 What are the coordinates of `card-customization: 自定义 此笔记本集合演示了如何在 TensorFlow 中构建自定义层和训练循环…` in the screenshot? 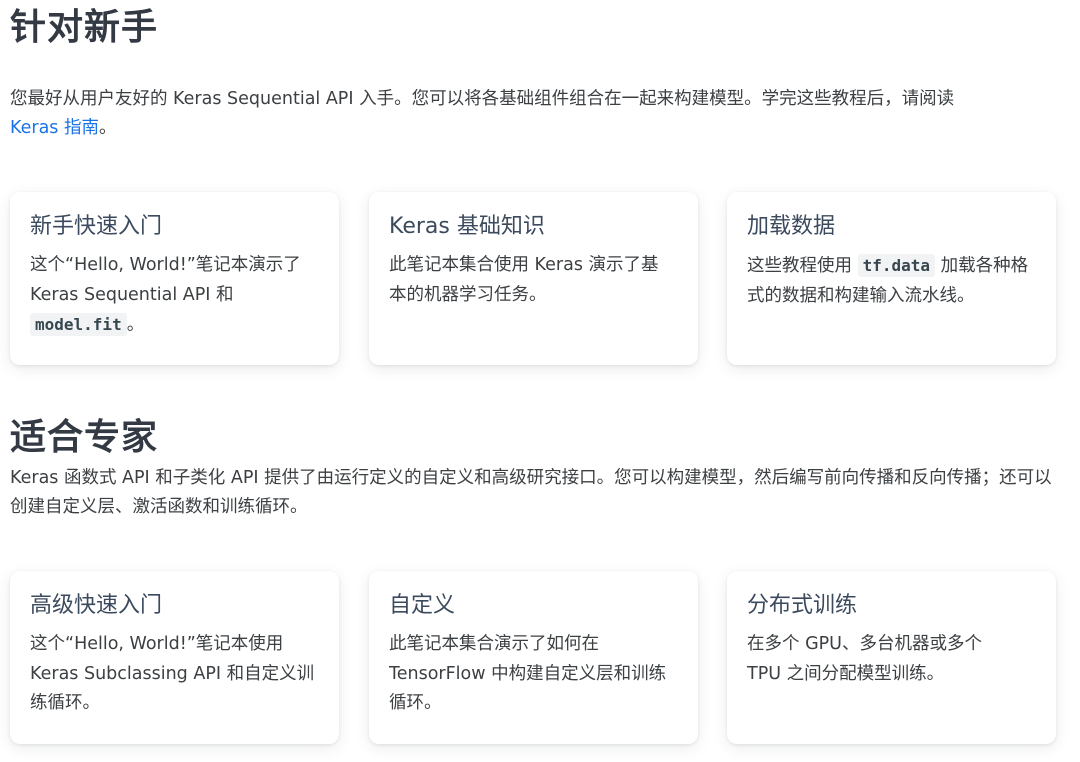 It's located at (533, 657).